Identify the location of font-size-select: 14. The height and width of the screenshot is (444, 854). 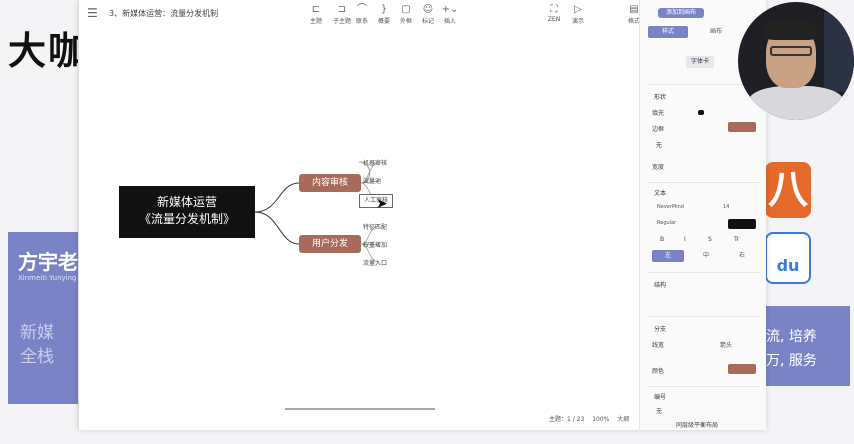
(732, 207).